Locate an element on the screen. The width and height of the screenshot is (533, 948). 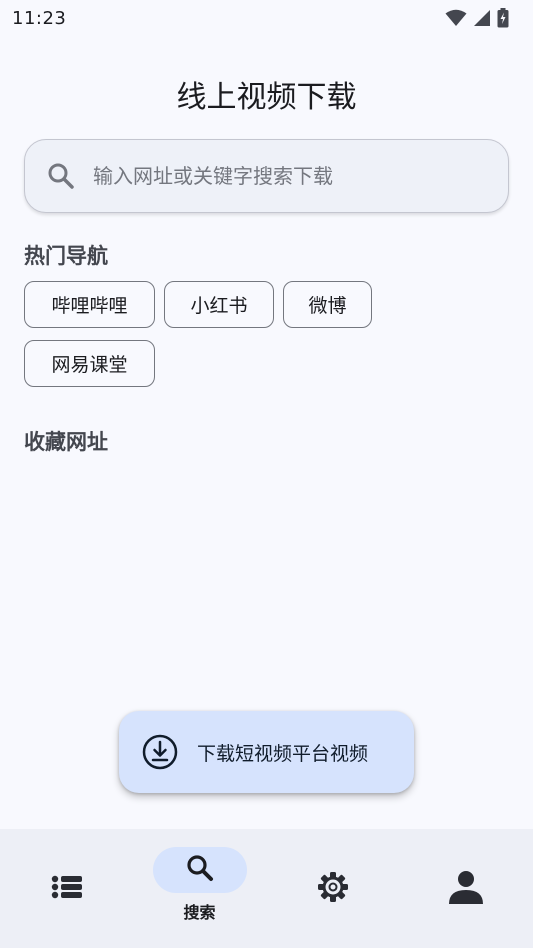
status-icons is located at coordinates (477, 18).